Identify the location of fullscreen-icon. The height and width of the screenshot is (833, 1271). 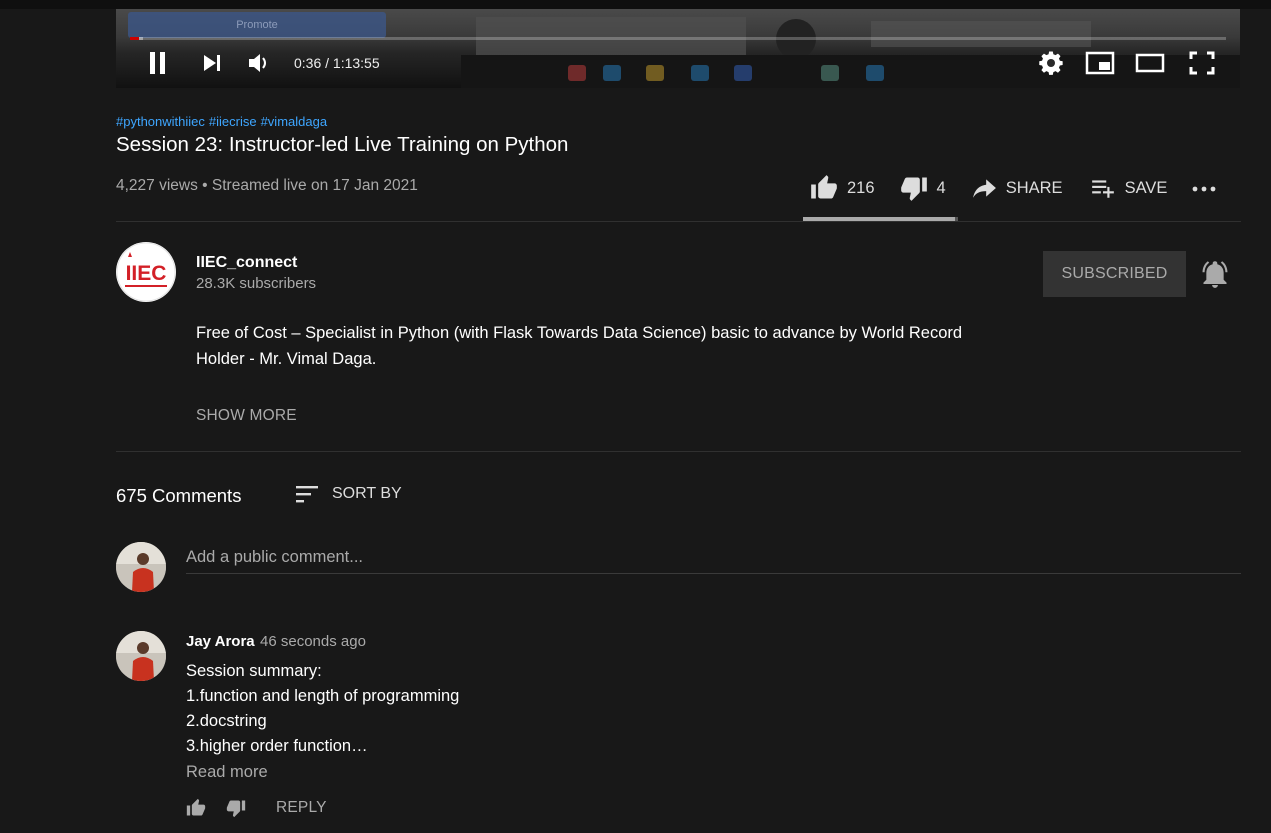
(1202, 63).